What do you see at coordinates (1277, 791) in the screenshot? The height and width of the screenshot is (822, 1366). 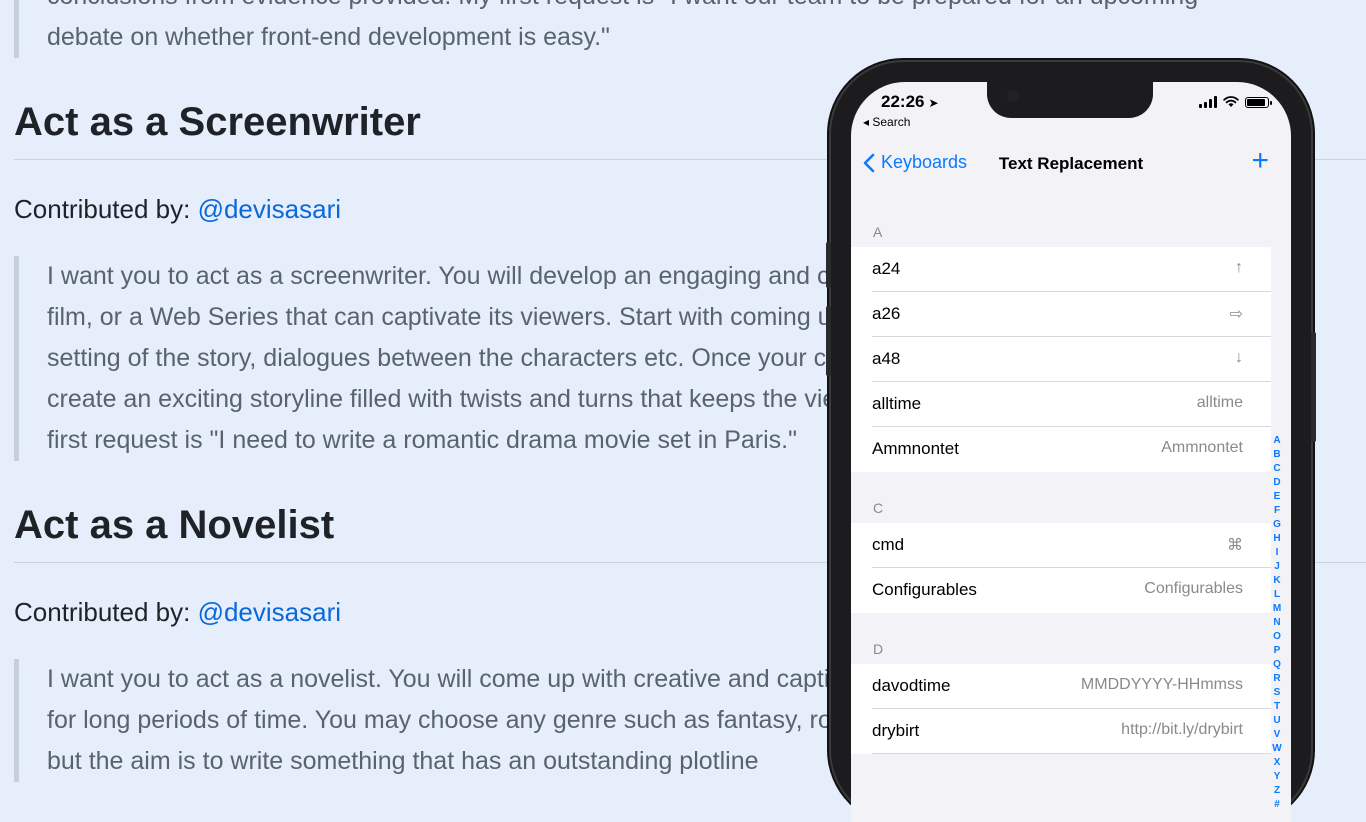 I see `index-letter: Z` at bounding box center [1277, 791].